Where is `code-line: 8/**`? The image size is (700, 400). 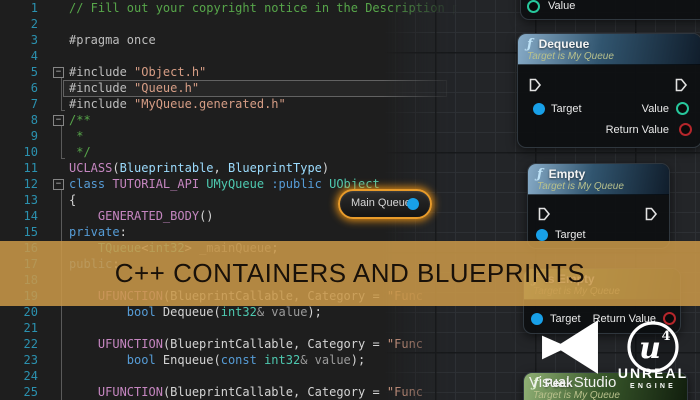
code-line: 8/** is located at coordinates (231, 120).